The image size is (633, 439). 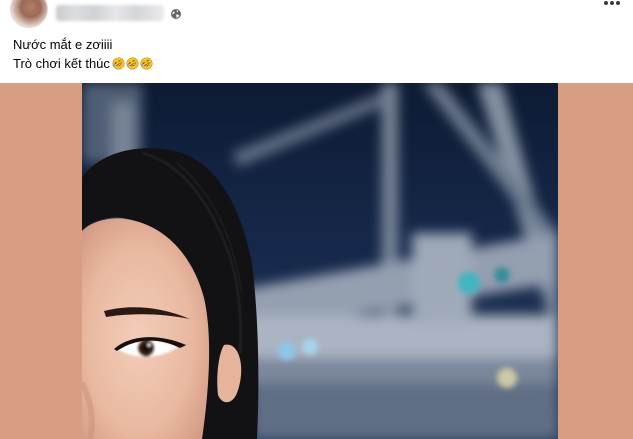 What do you see at coordinates (612, 4) in the screenshot?
I see `more-horizontal-icon` at bounding box center [612, 4].